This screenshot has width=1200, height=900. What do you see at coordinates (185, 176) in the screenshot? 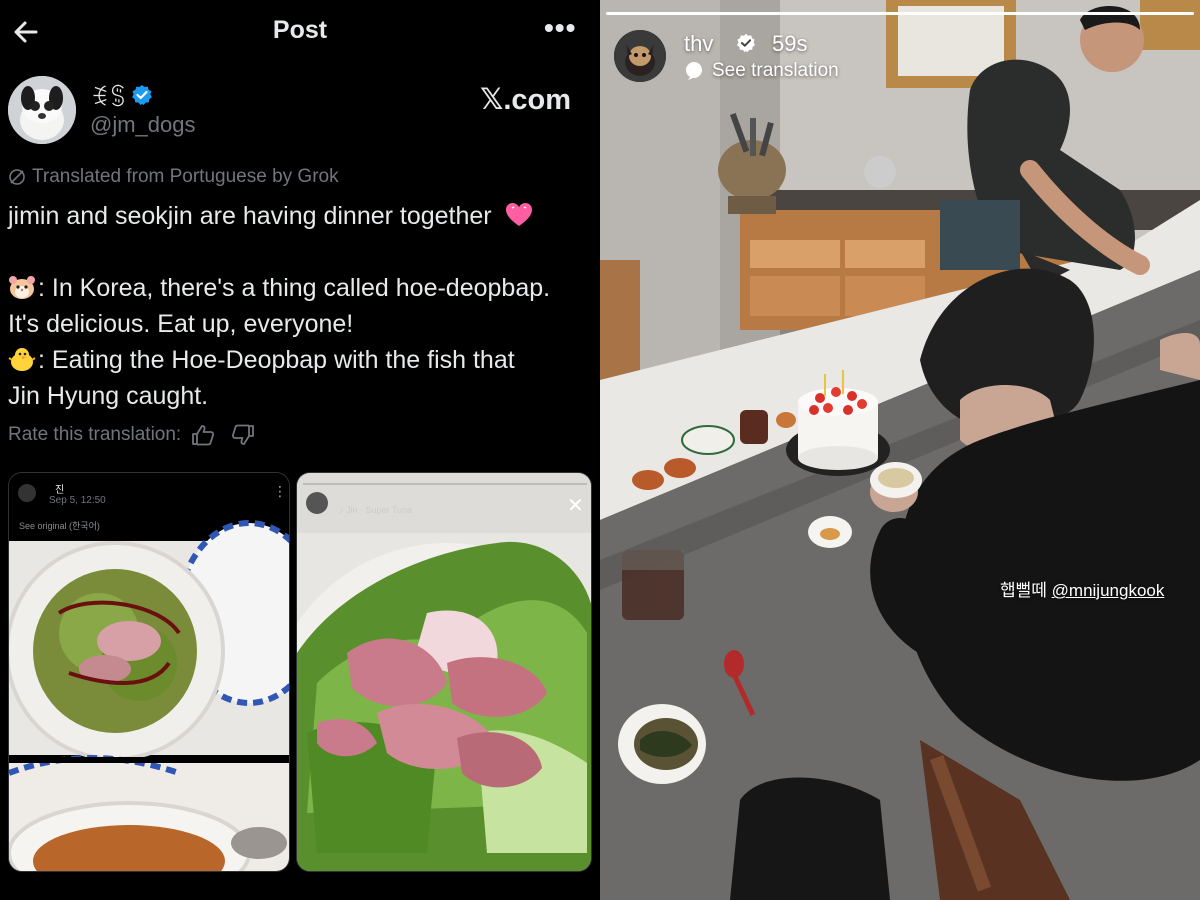
I see `translated-note-text: Translated from Portuguese by Grok` at bounding box center [185, 176].